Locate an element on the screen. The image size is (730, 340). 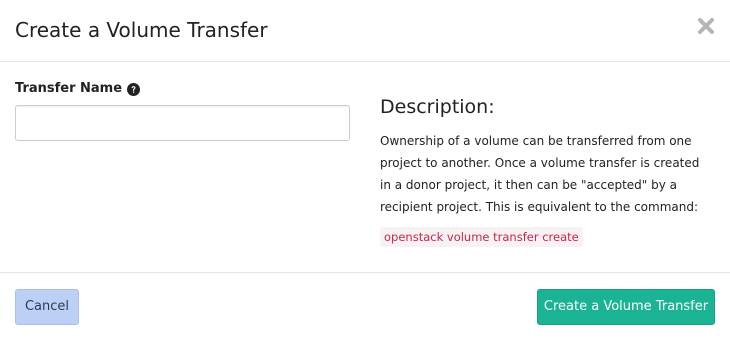
dialog-title: Create a Volume Transfer is located at coordinates (141, 30).